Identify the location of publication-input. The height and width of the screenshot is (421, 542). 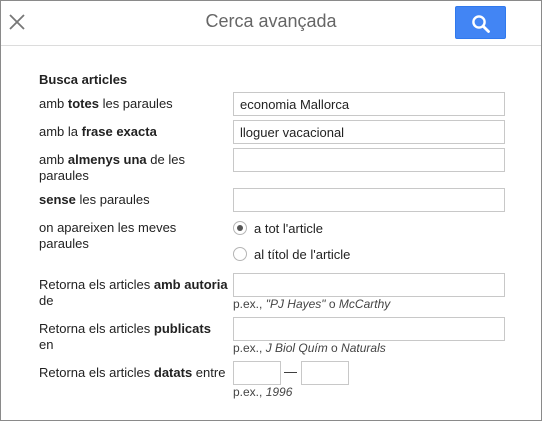
(369, 329).